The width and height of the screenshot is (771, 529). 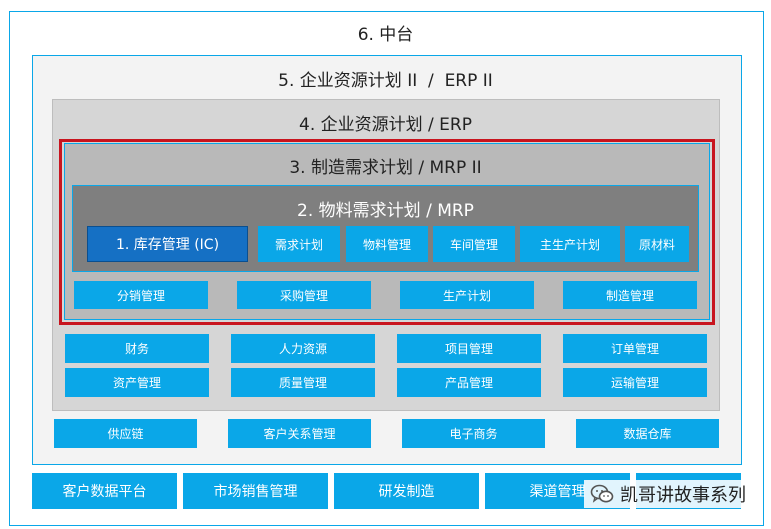 What do you see at coordinates (406, 491) in the screenshot?
I see `platform-module-rnd-manufacturing: 研发制造` at bounding box center [406, 491].